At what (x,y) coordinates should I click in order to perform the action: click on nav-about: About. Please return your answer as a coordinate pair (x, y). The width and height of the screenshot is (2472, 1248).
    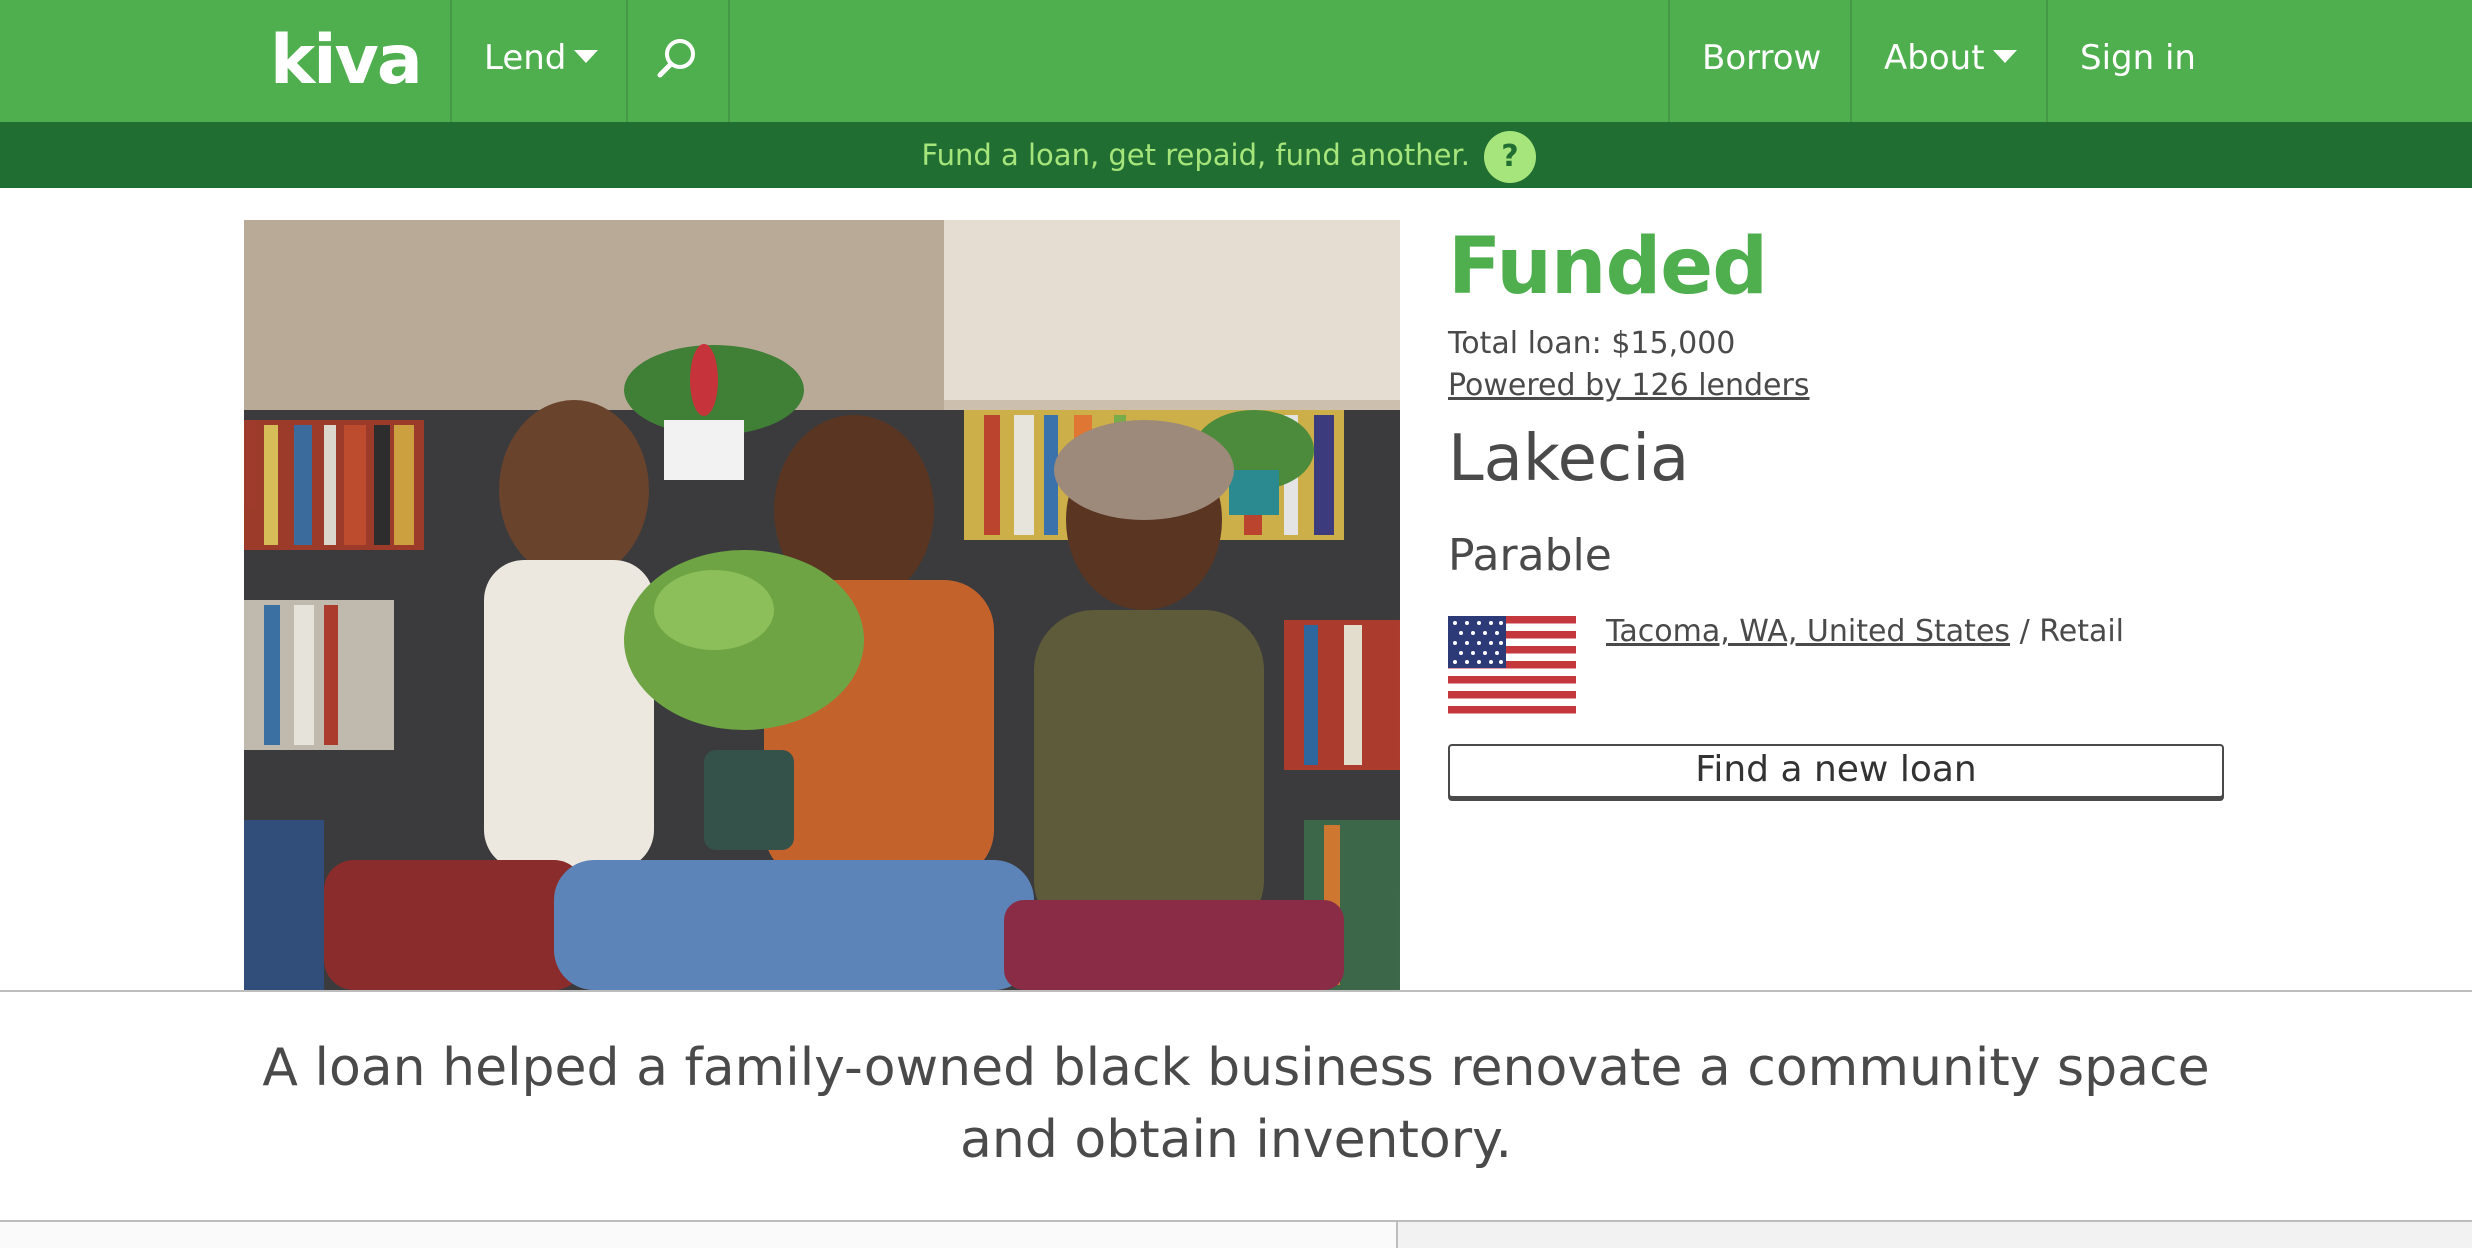
    Looking at the image, I should click on (1950, 61).